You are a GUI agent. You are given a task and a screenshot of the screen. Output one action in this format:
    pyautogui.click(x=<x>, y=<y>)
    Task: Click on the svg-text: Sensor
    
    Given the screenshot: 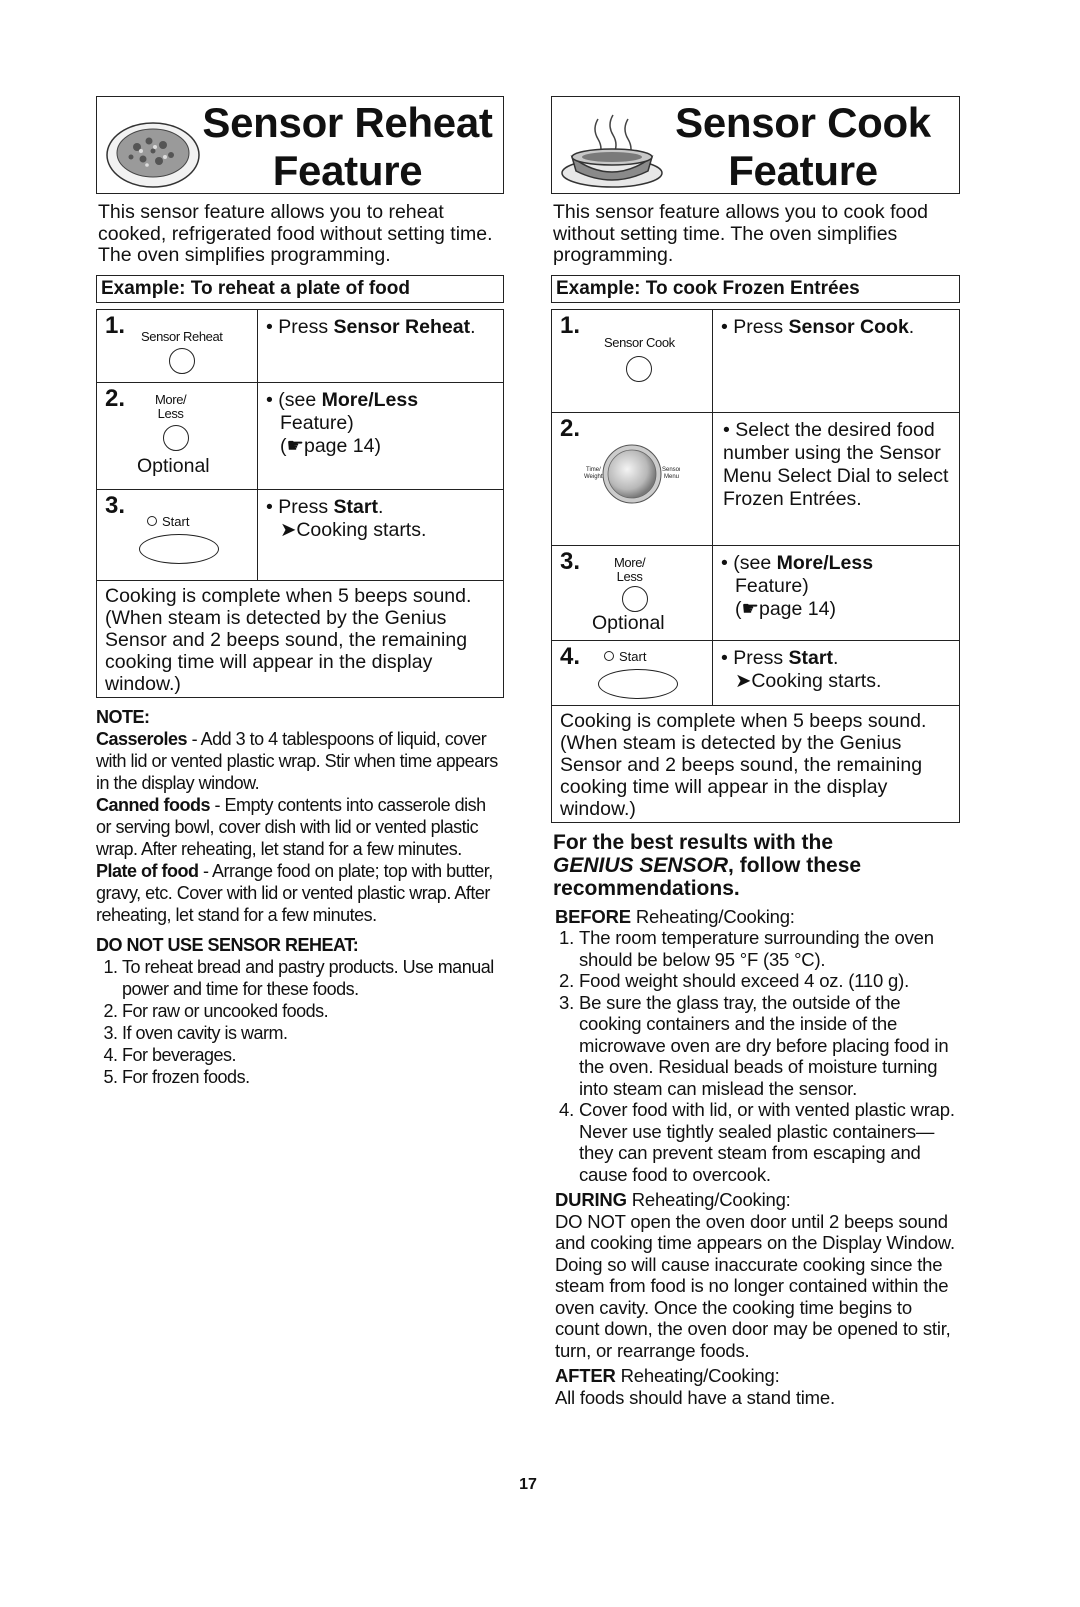 What is the action you would take?
    pyautogui.click(x=671, y=470)
    